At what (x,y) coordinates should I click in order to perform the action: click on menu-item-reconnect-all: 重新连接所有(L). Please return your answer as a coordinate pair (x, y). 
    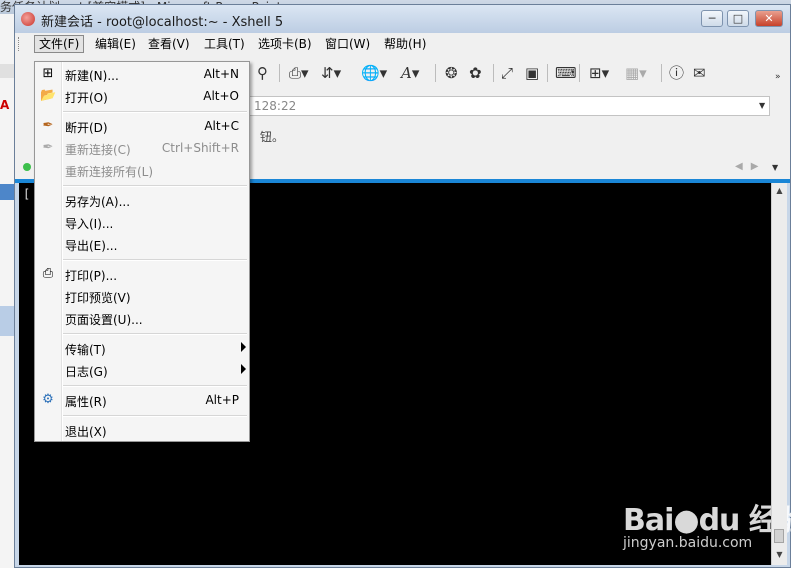
    Looking at the image, I should click on (142, 170).